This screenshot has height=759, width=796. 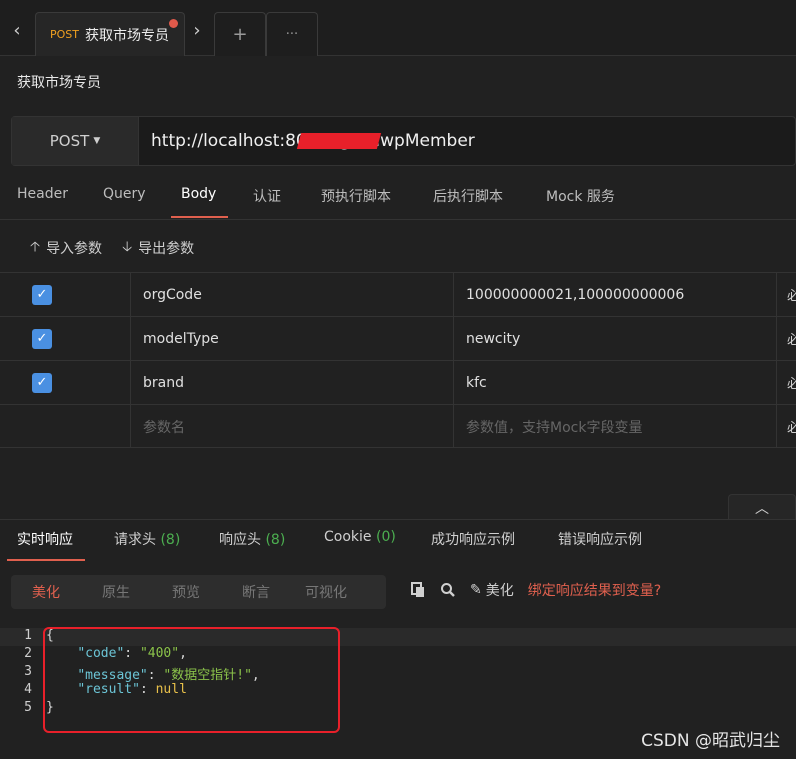 I want to click on tab-mock-service: Mock 服务, so click(x=580, y=196).